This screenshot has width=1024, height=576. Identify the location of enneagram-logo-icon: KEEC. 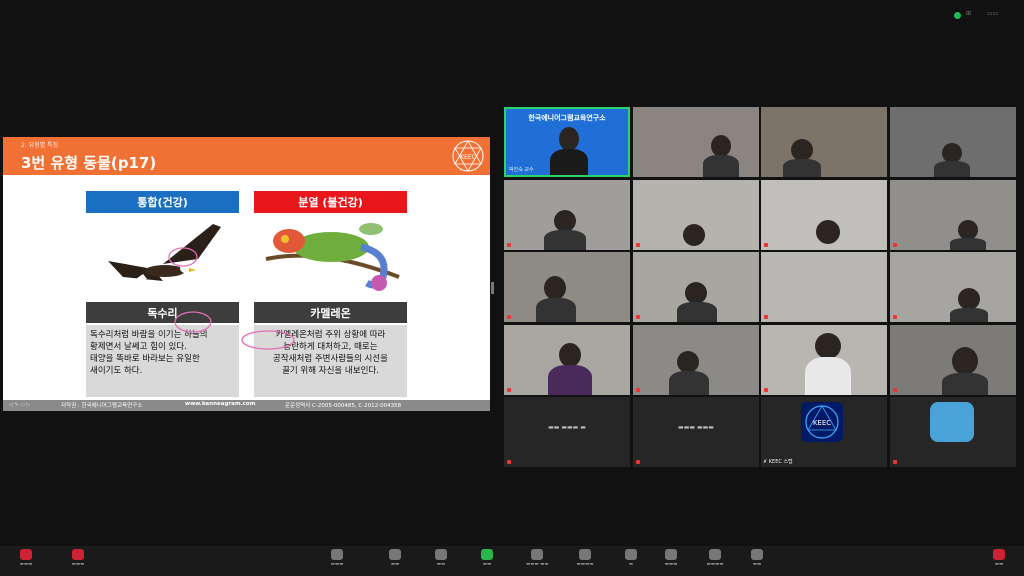
(468, 156).